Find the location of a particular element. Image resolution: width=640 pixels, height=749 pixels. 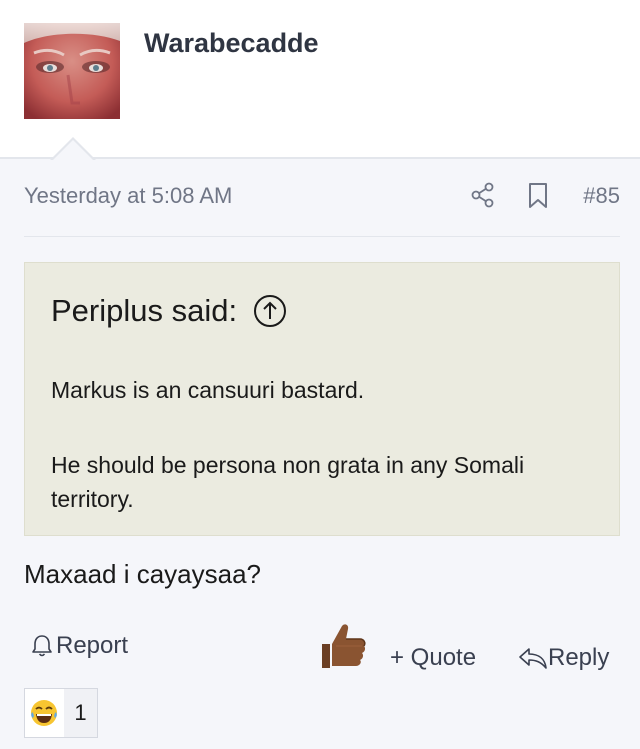

header-pointer-fill is located at coordinates (73, 150).